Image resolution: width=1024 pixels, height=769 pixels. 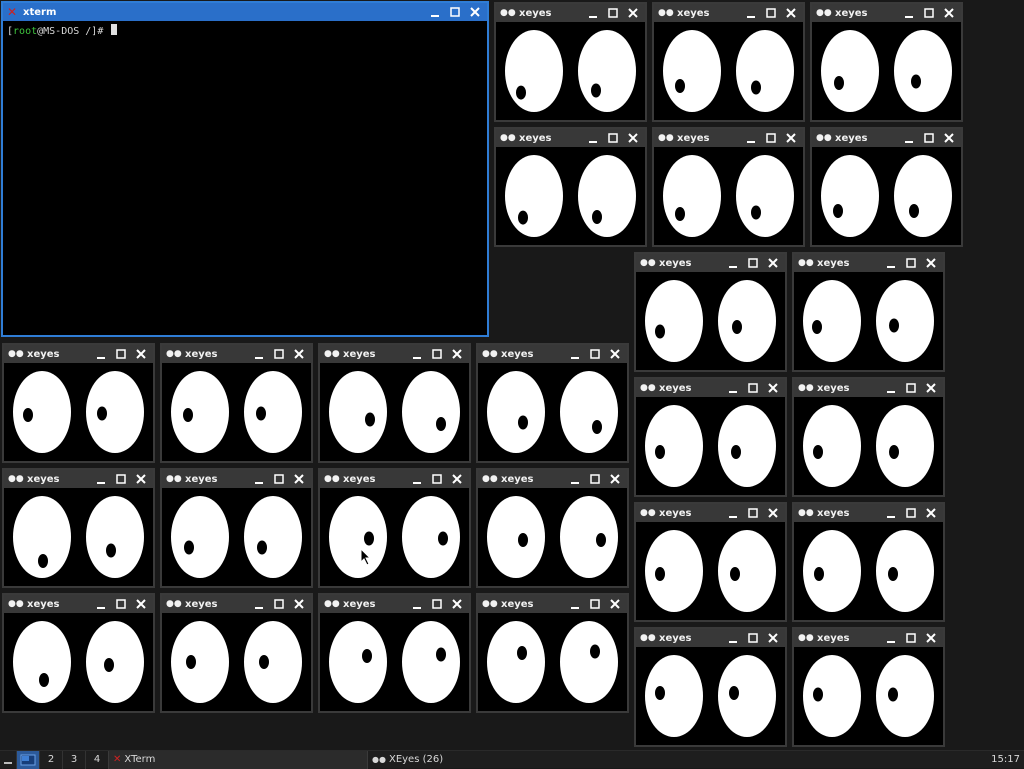 What do you see at coordinates (50, 759) in the screenshot?
I see `workspace-2: 2` at bounding box center [50, 759].